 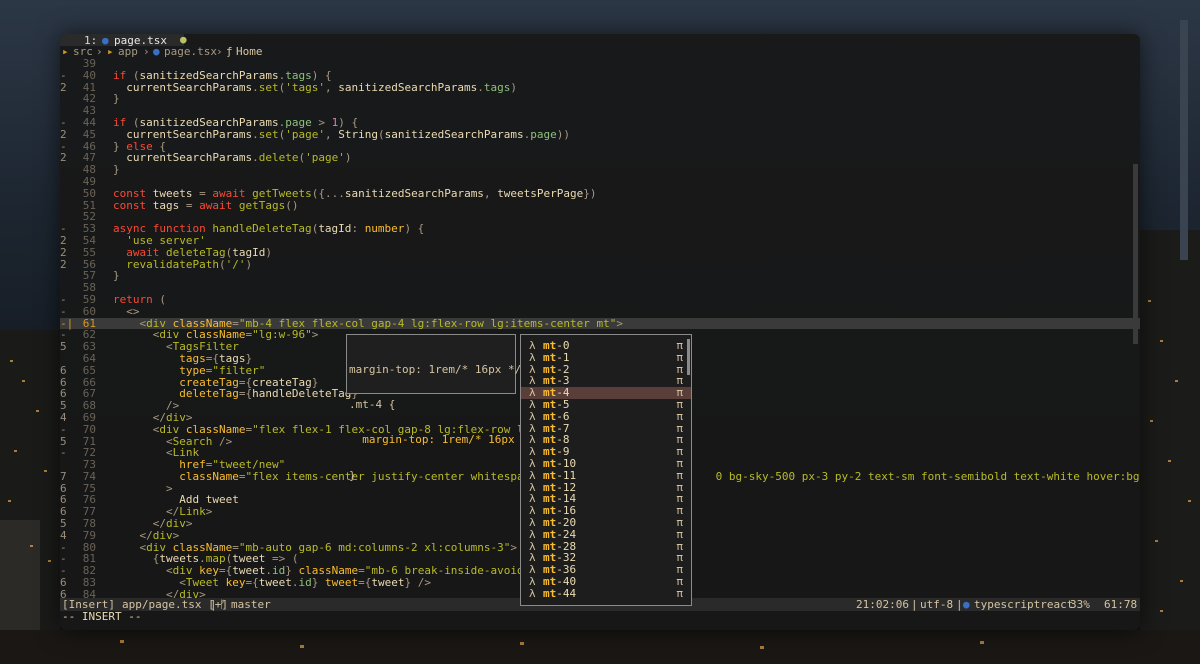 I want to click on status-branch: master, so click(x=251, y=604).